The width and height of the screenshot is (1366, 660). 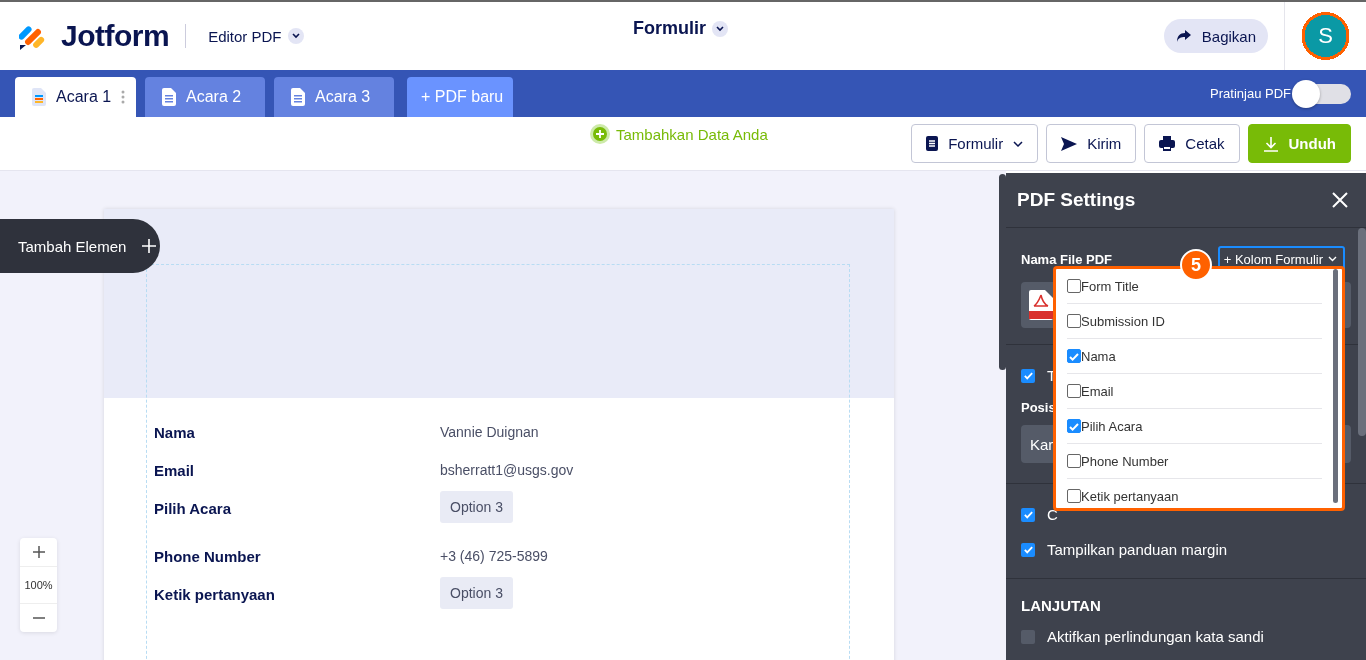 I want to click on field-label: Nama File PDF, so click(x=1067, y=259).